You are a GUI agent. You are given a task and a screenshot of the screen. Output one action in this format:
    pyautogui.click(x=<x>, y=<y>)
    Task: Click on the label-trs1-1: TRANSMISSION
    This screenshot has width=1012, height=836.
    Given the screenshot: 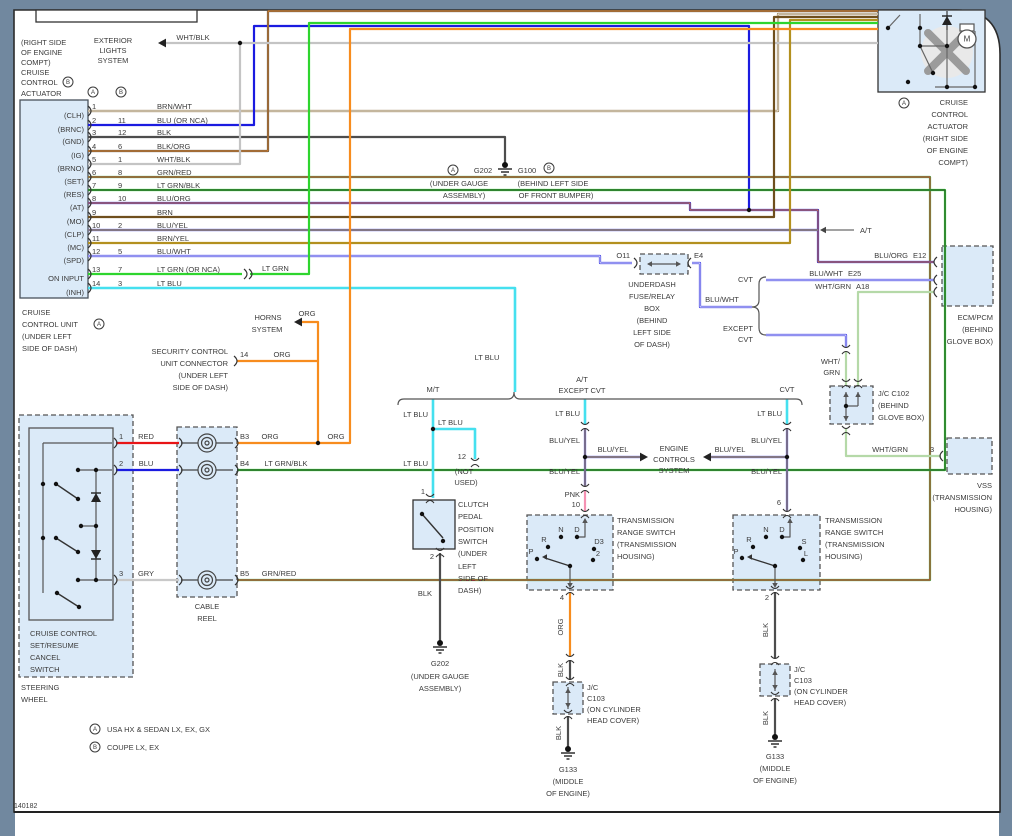 What is the action you would take?
    pyautogui.click(x=645, y=520)
    